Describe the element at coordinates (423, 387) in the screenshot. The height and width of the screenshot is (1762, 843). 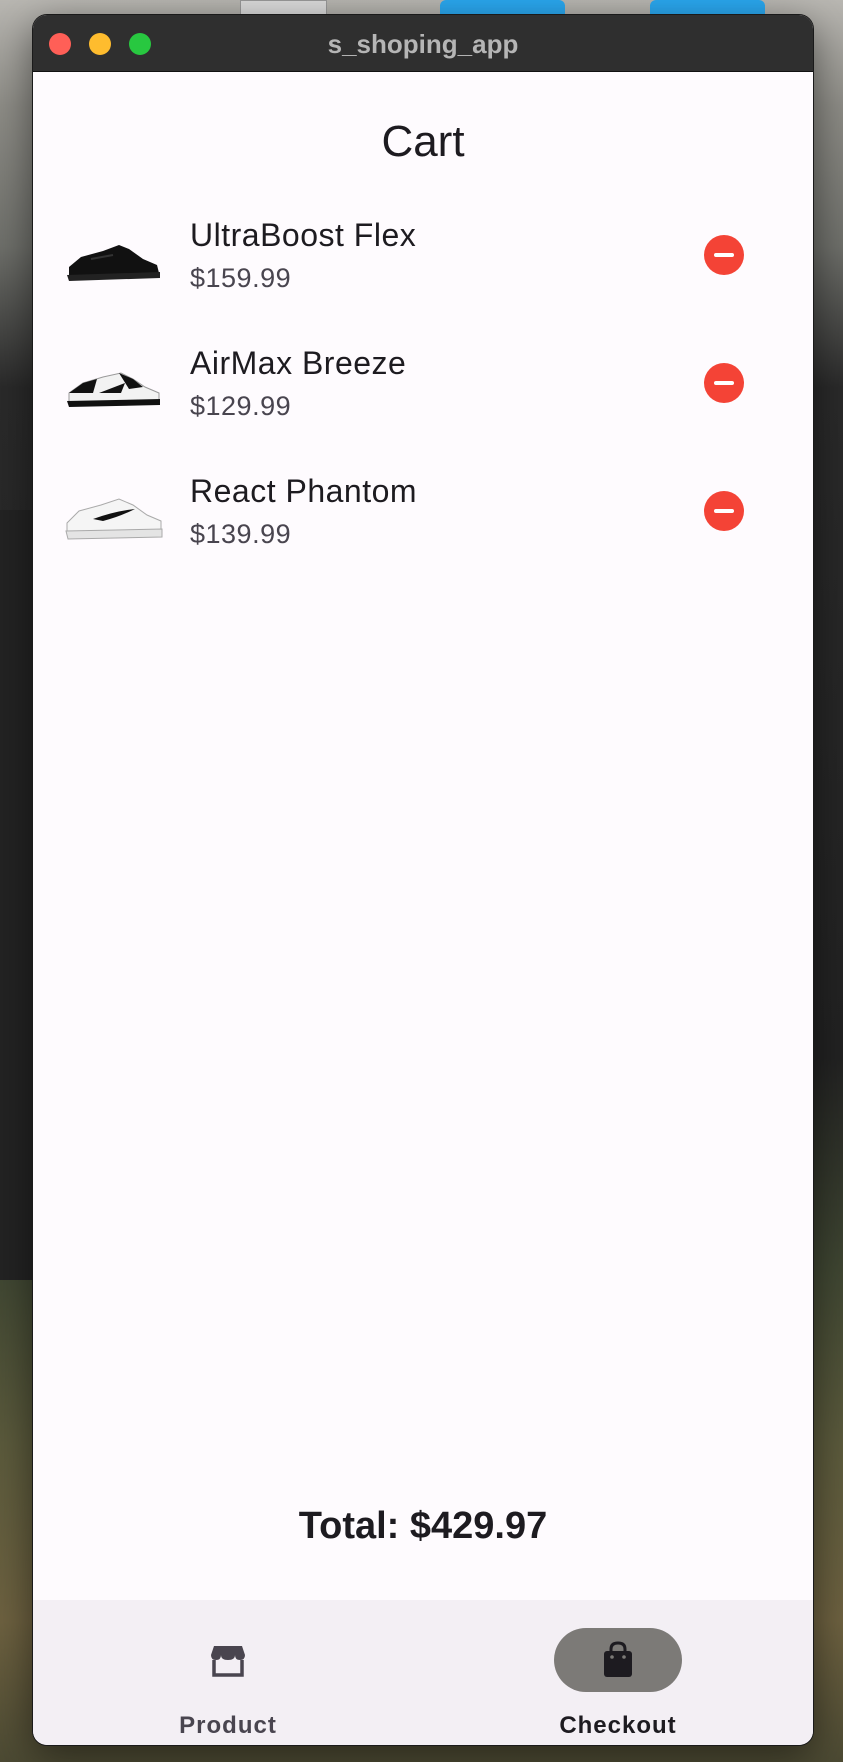
I see `cart-item: AirMax Breeze $129.99` at that location.